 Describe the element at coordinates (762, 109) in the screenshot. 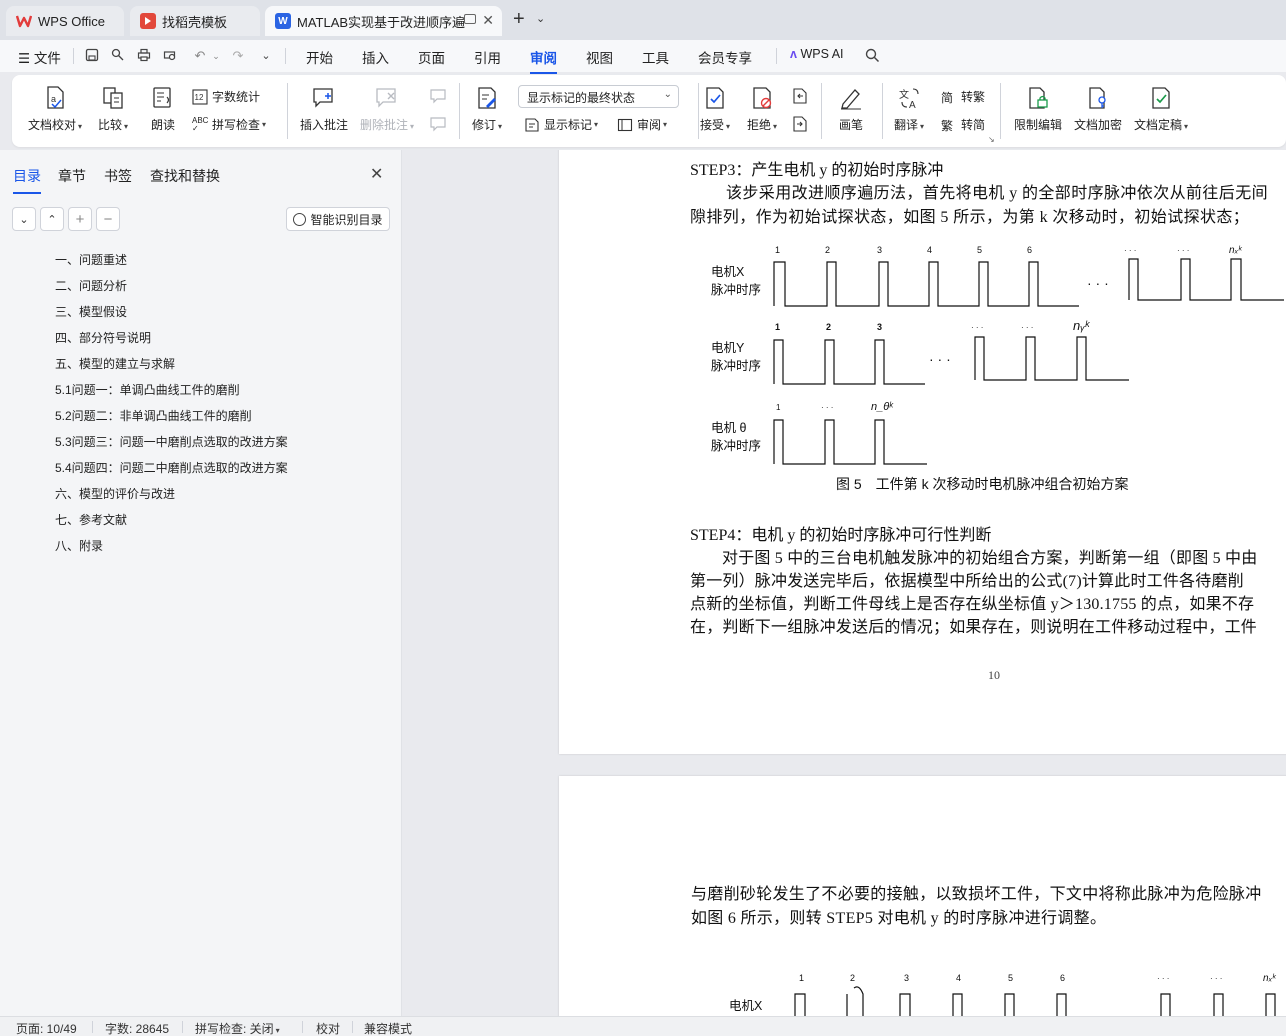

I see `reject-button: 拒绝 ▾` at that location.